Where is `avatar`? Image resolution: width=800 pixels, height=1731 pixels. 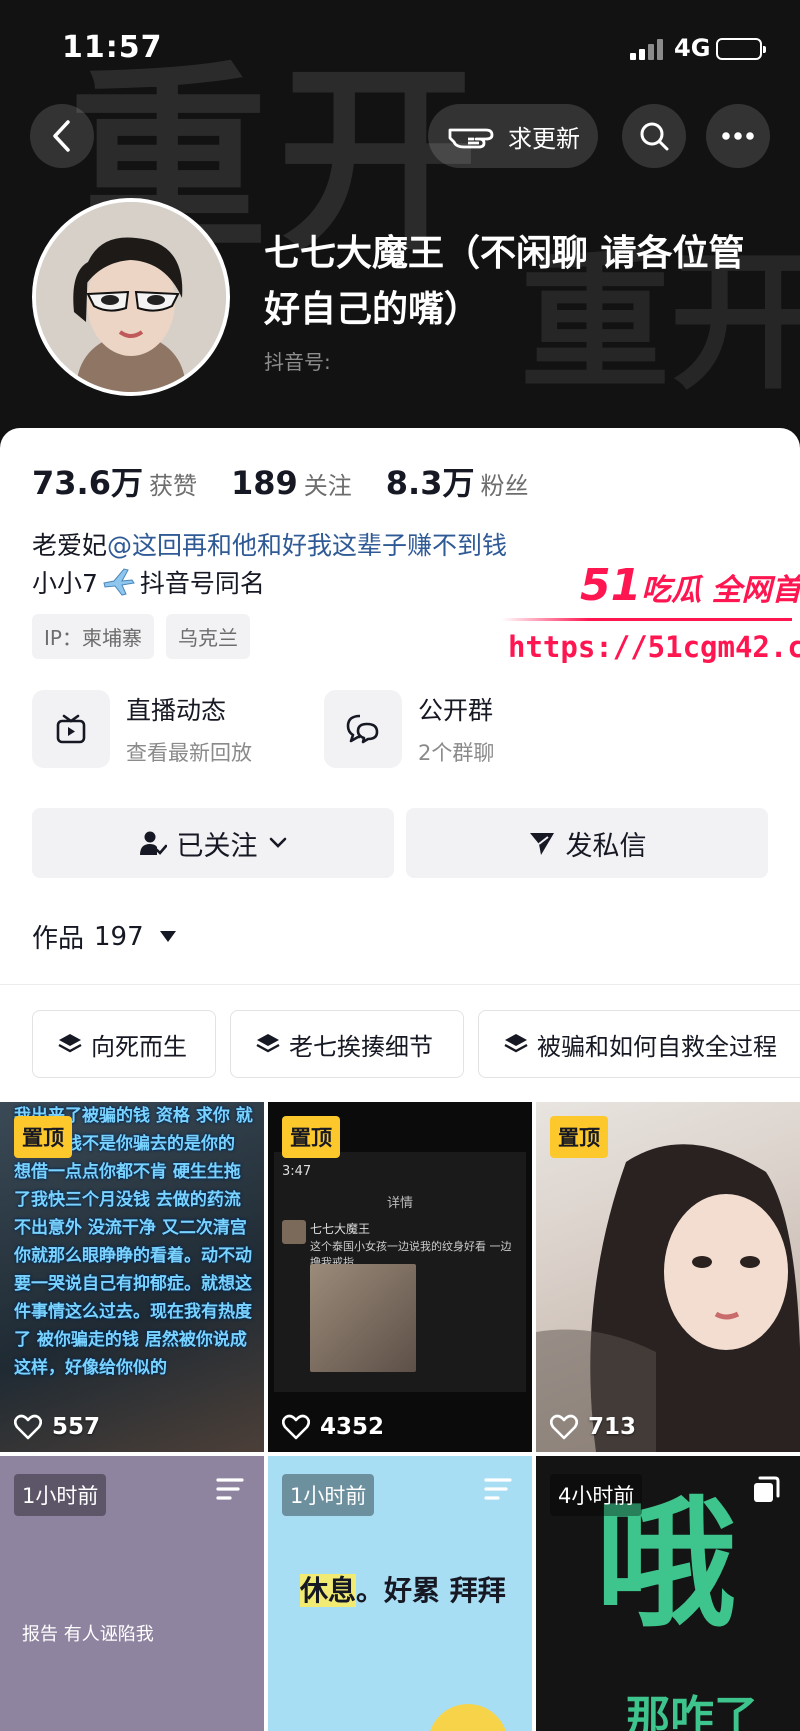 avatar is located at coordinates (131, 297).